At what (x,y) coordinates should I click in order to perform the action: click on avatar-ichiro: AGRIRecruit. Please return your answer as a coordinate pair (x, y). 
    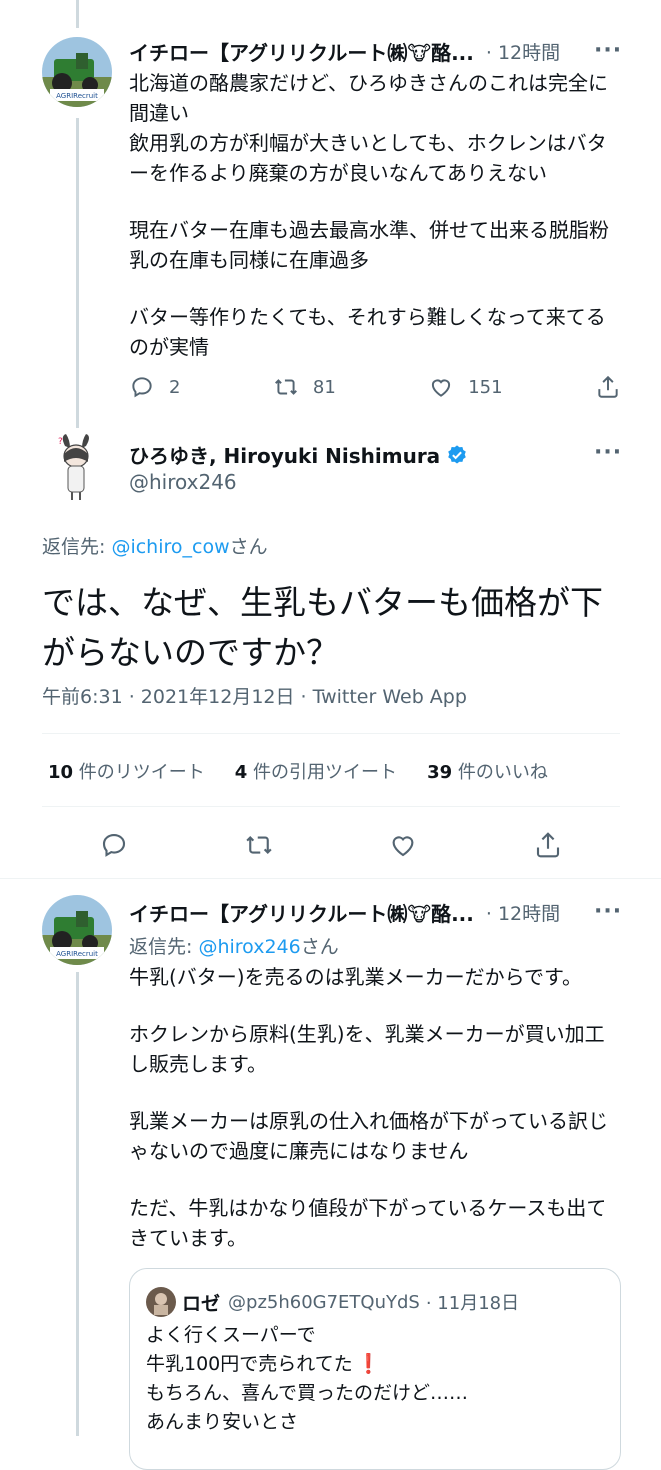
    Looking at the image, I should click on (77, 72).